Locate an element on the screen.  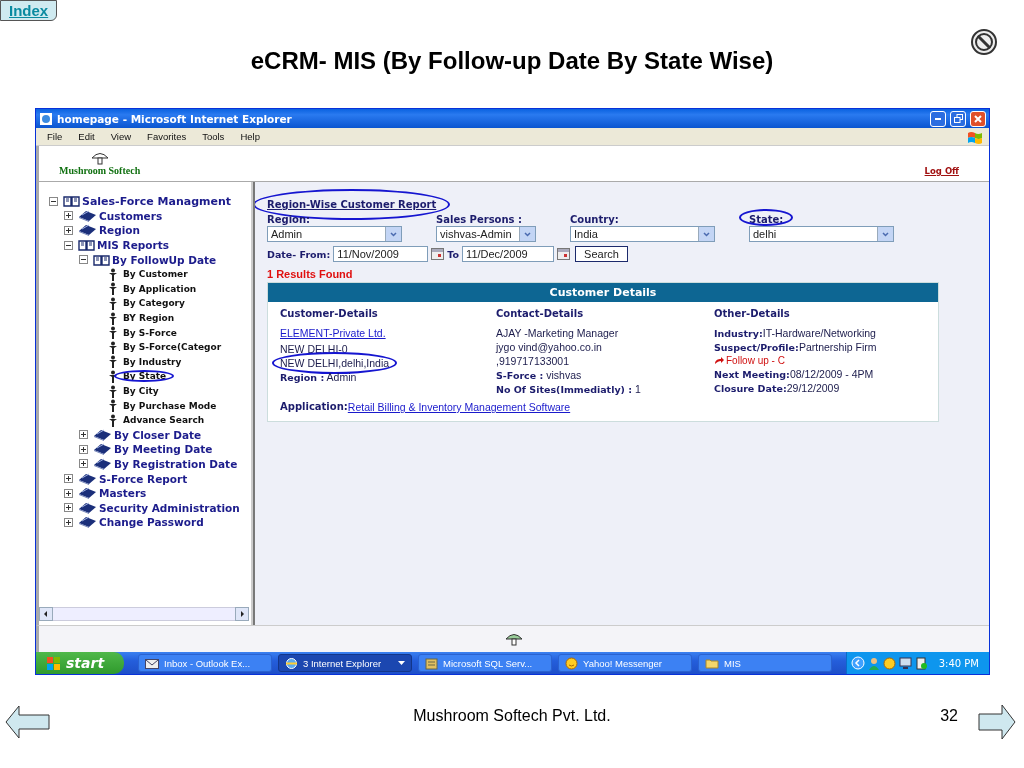
taskbar-button: 3 Internet Explorer is located at coordinates (345, 663).